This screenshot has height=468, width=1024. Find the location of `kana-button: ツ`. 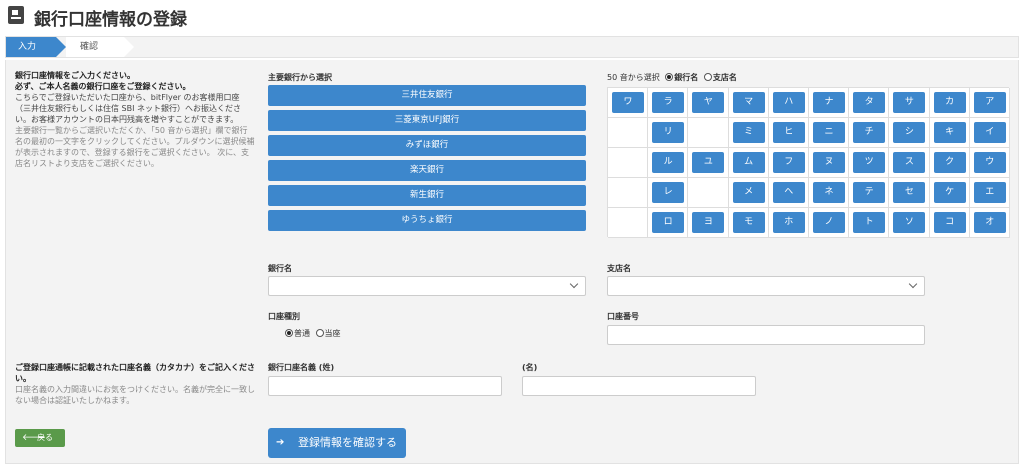

kana-button: ツ is located at coordinates (869, 162).